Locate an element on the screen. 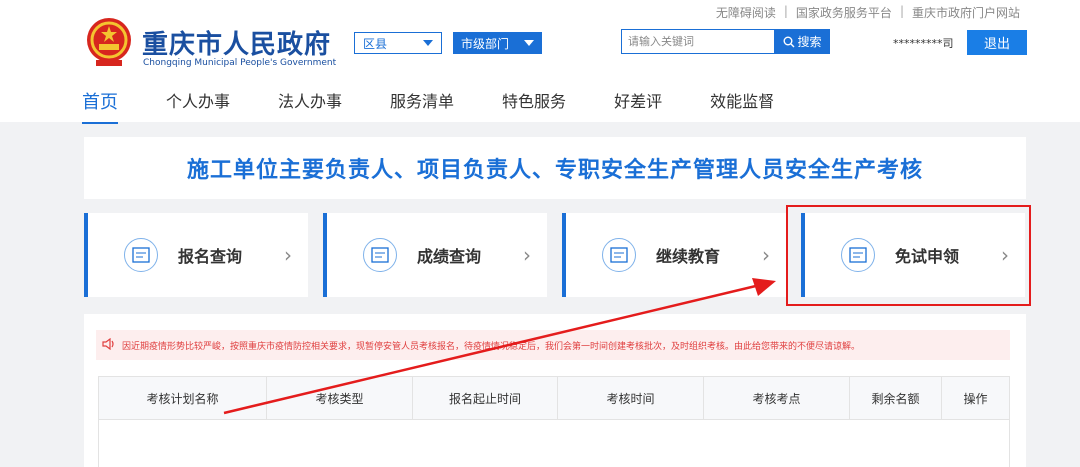 This screenshot has height=467, width=1080. national-emblem-icon is located at coordinates (109, 42).